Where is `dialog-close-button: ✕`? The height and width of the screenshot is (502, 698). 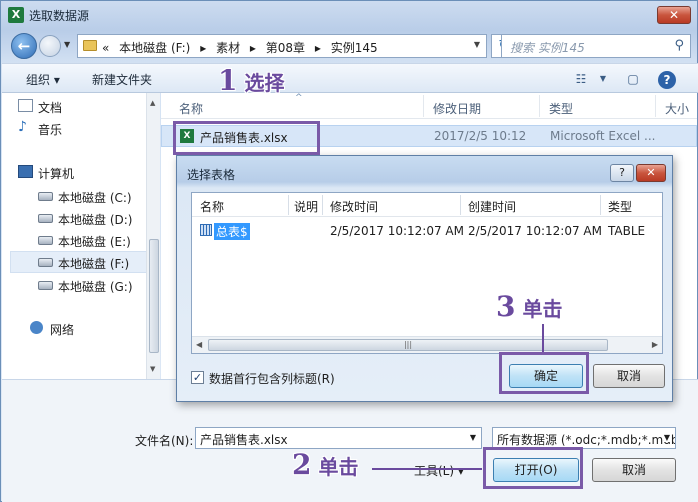 dialog-close-button: ✕ is located at coordinates (651, 173).